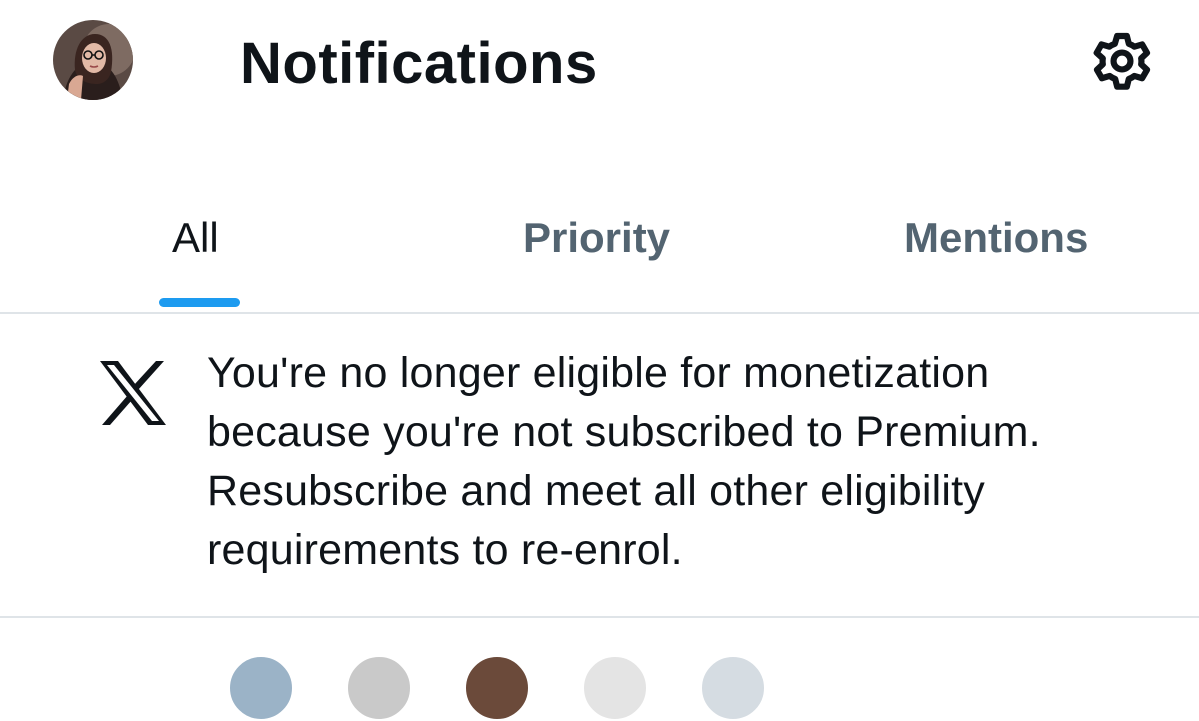 The width and height of the screenshot is (1199, 721). I want to click on tab-priority: Priority, so click(600, 250).